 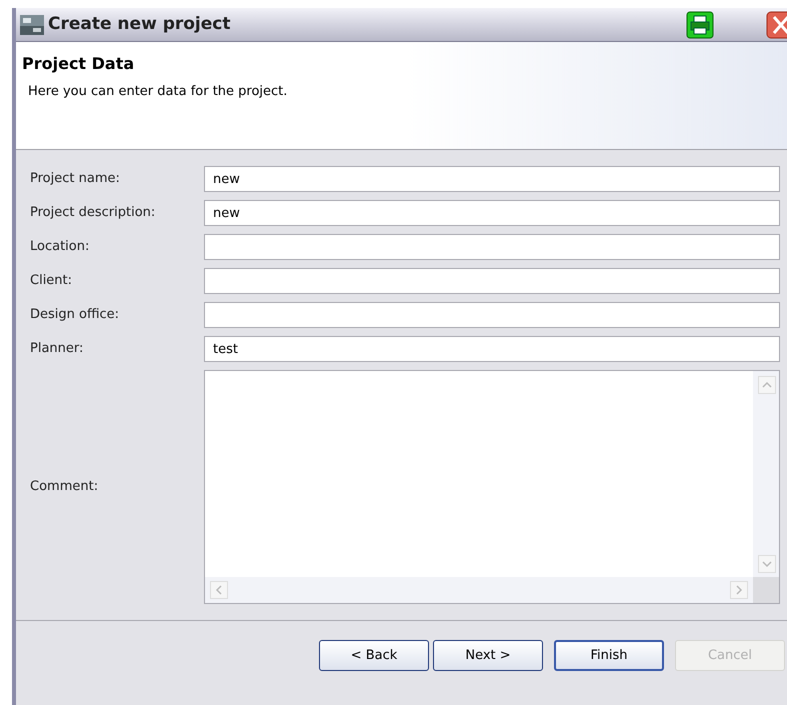 I want to click on scroll-down-icon, so click(x=767, y=564).